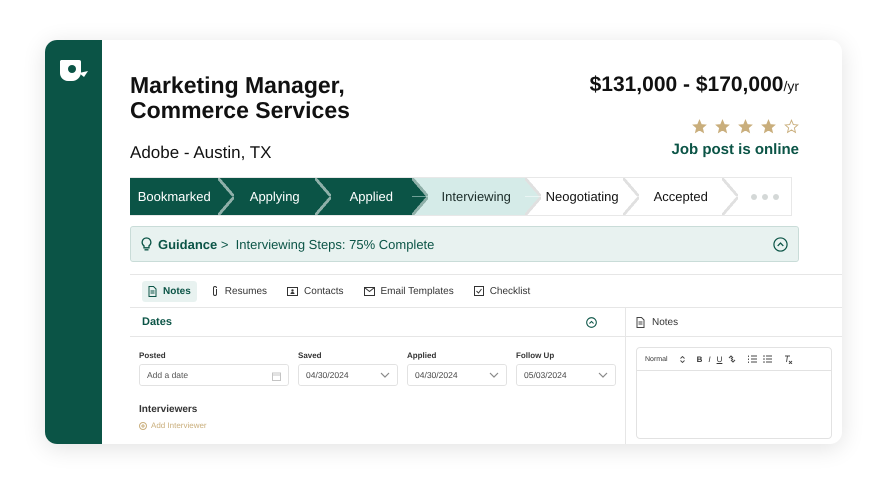  What do you see at coordinates (709, 359) in the screenshot?
I see `format-button: I` at bounding box center [709, 359].